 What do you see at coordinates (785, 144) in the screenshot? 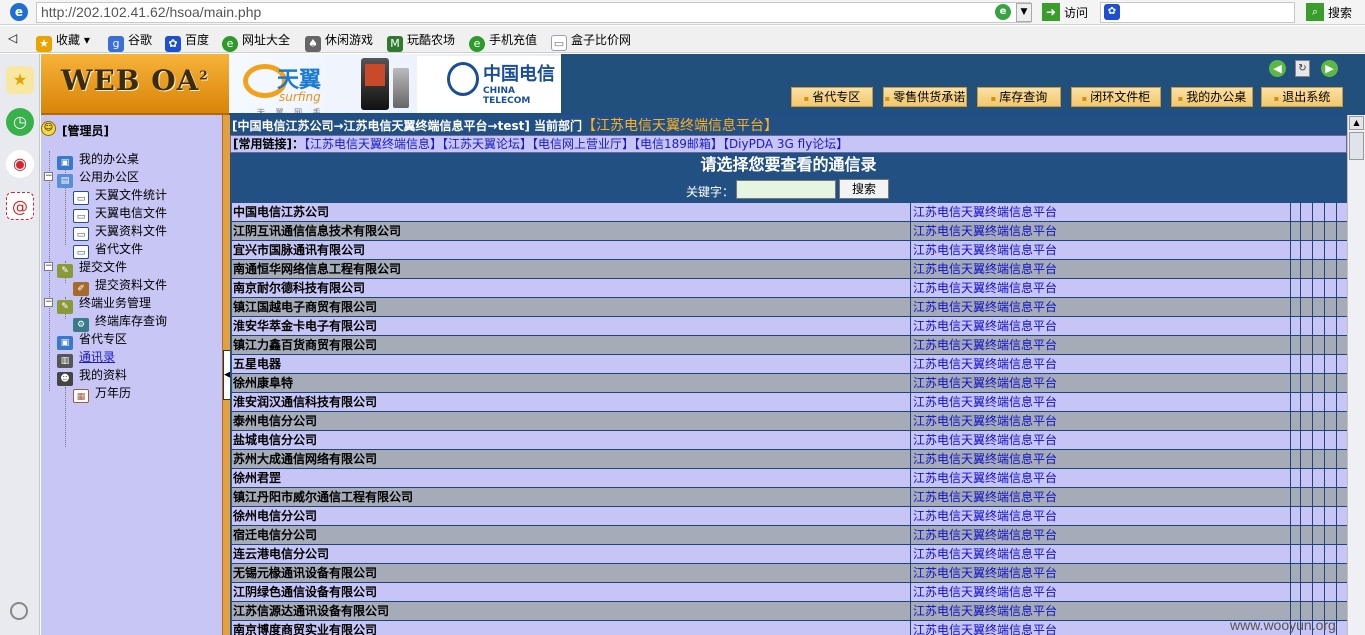
I see `link-diypda-forum: 【DiyPDA 3G fly论坛】` at bounding box center [785, 144].